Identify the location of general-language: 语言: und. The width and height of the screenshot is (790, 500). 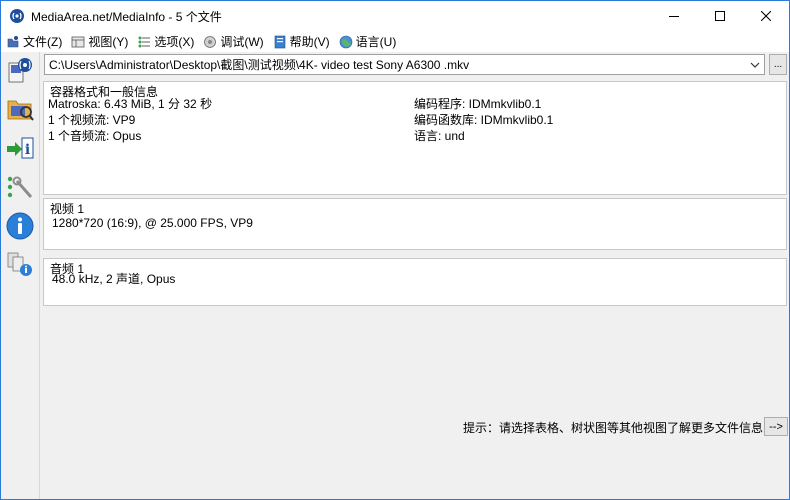
(439, 136).